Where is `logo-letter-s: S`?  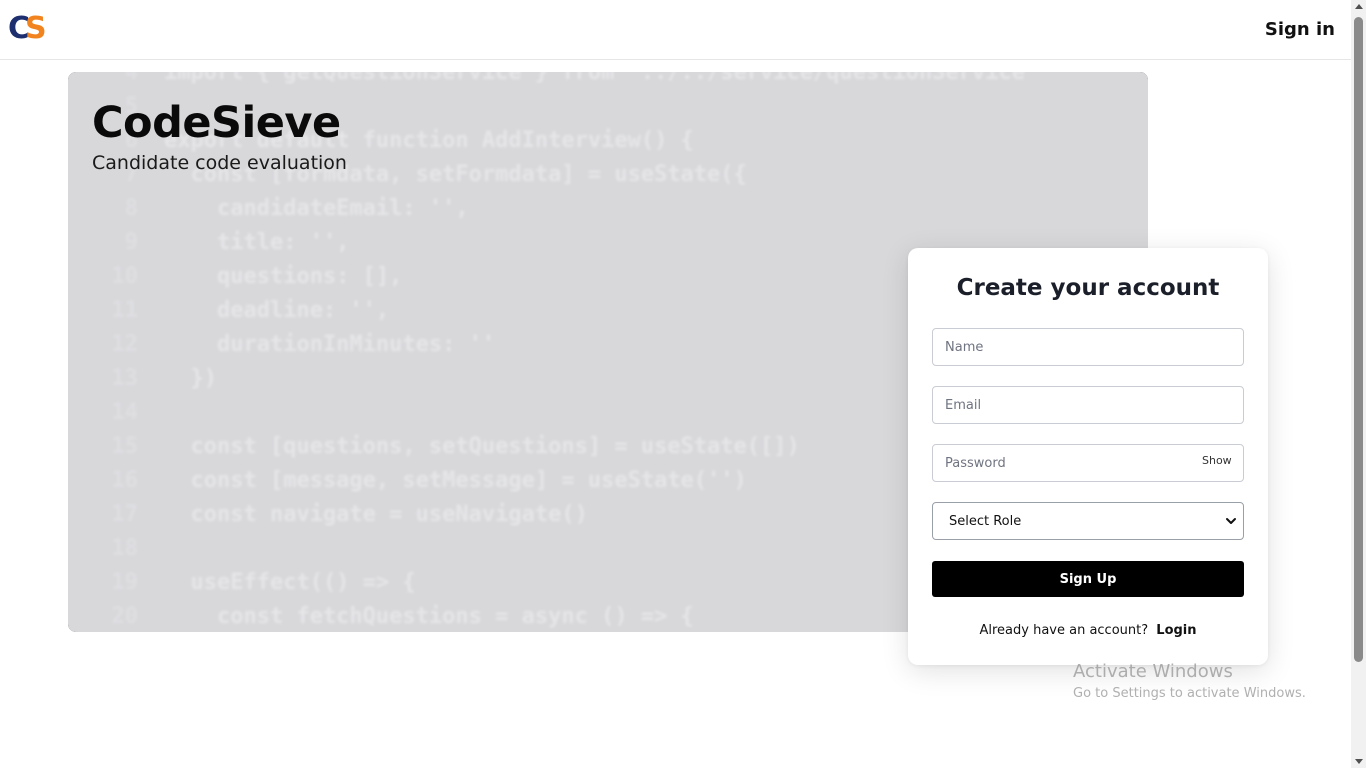 logo-letter-s: S is located at coordinates (35, 28).